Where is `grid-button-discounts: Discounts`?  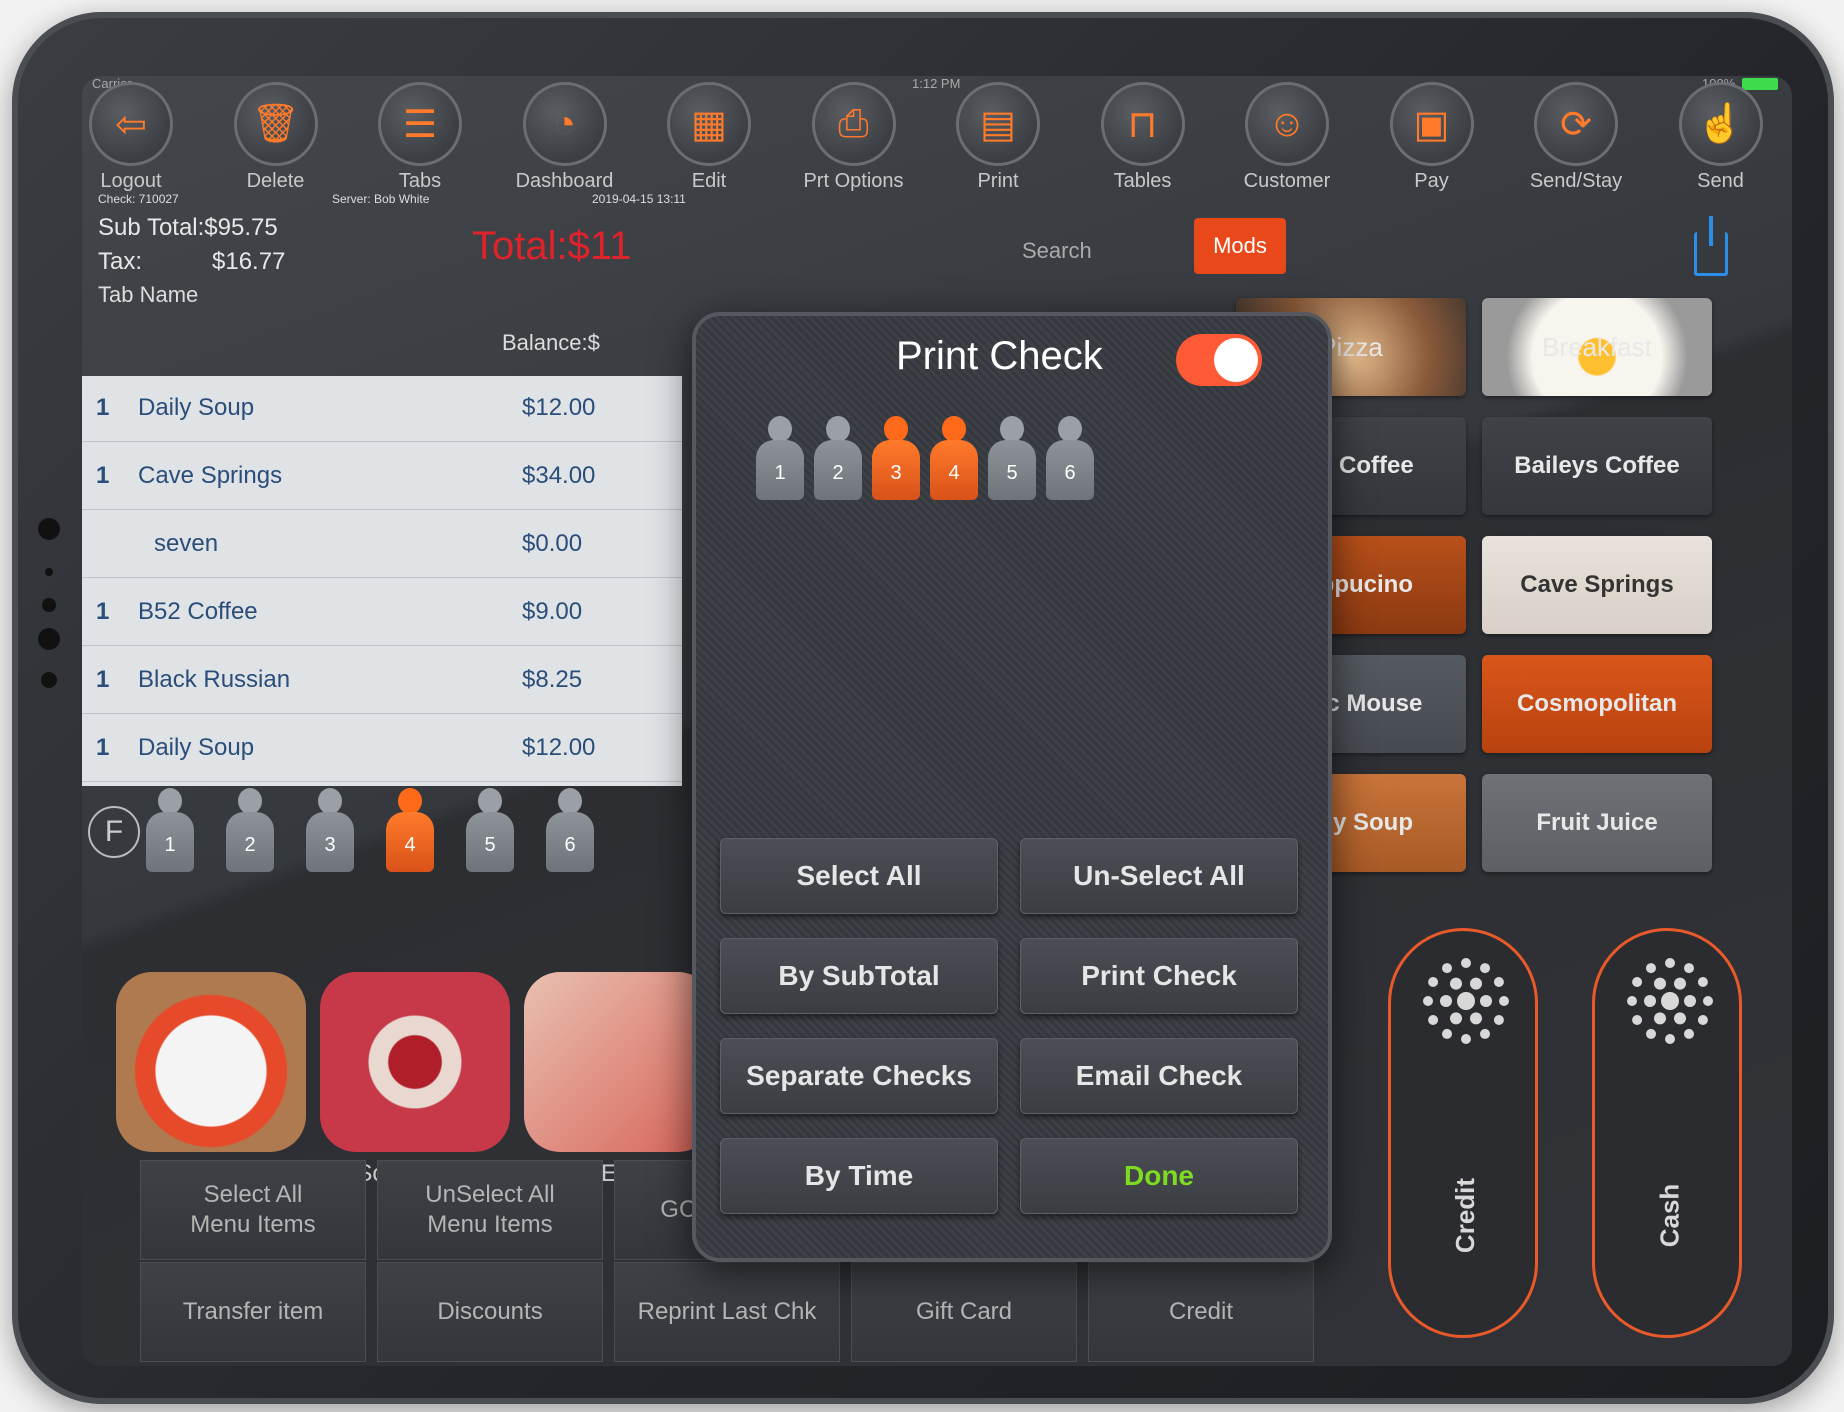
grid-button-discounts: Discounts is located at coordinates (490, 1312).